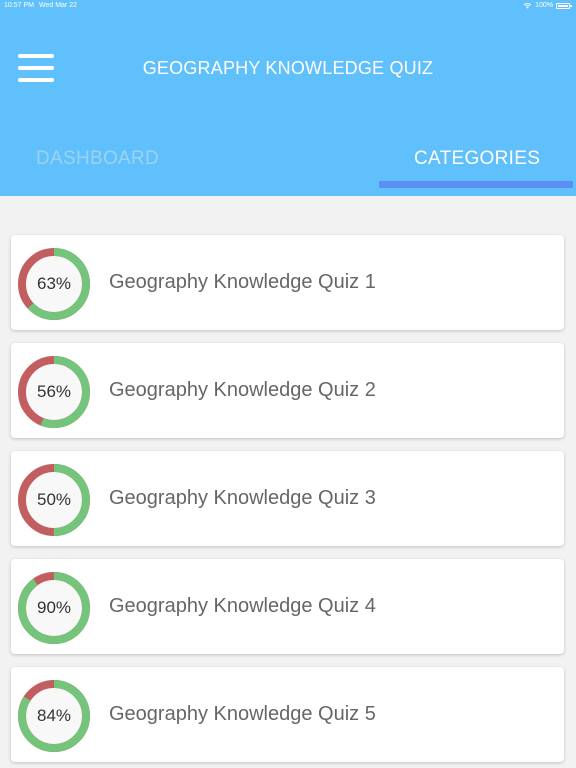 This screenshot has width=576, height=768. Describe the element at coordinates (242, 498) in the screenshot. I see `quiz-title: Geography Knowledge Quiz 3` at that location.